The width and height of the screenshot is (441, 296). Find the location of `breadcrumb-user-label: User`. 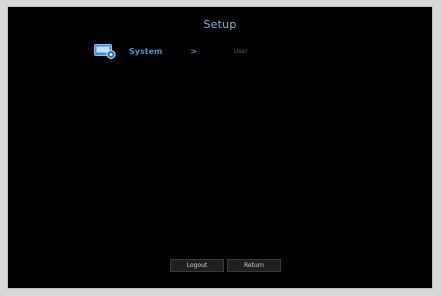

breadcrumb-user-label: User is located at coordinates (241, 51).